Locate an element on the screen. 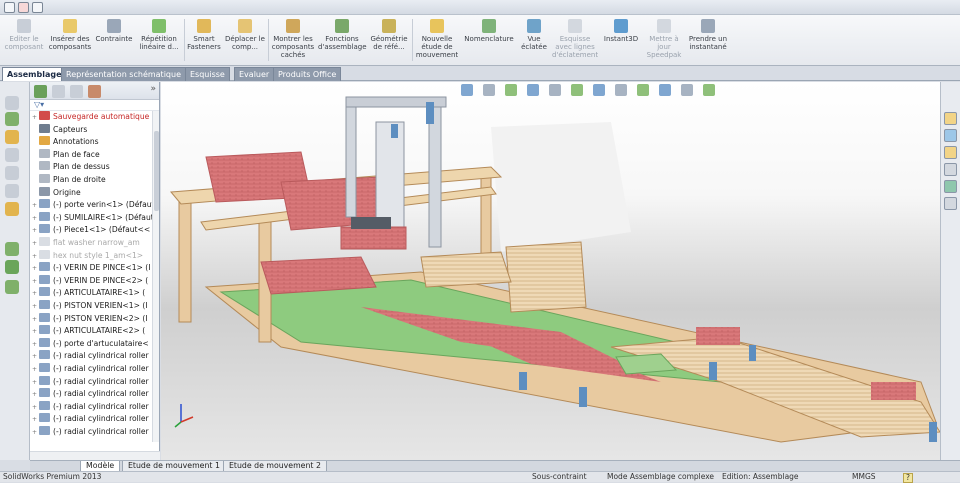 This screenshot has width=960, height=483. display-style-icon is located at coordinates (577, 90).